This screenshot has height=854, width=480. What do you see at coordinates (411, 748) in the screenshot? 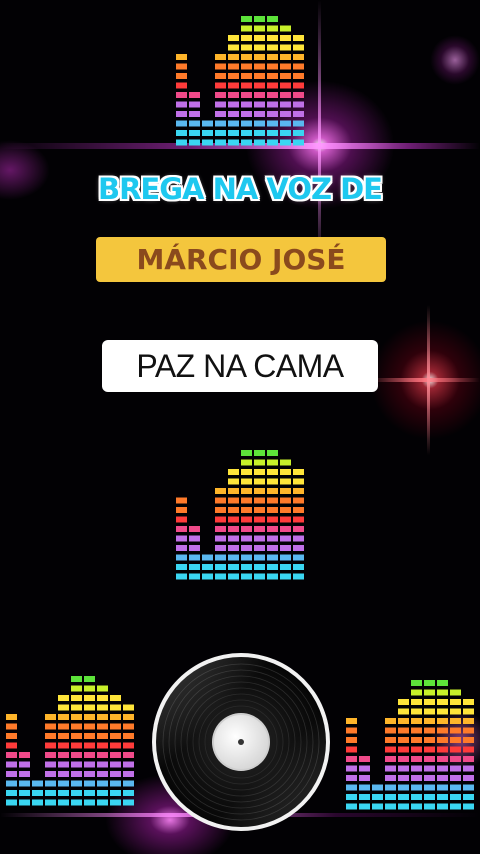
I see `equalizer-bottom-right` at bounding box center [411, 748].